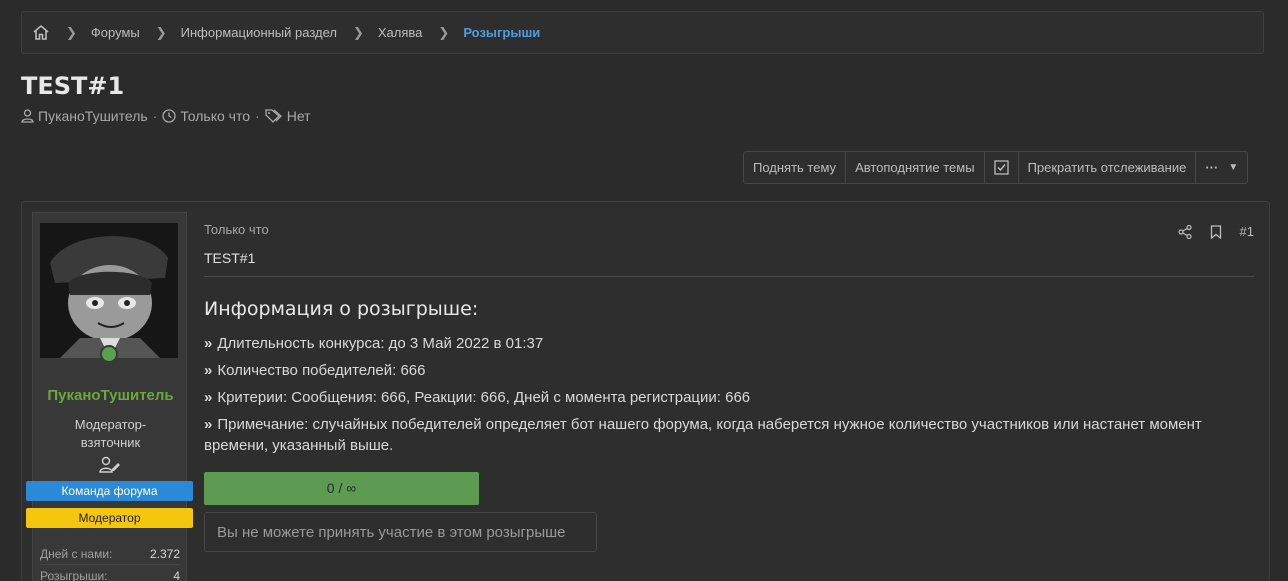  Describe the element at coordinates (1108, 167) in the screenshot. I see `unwatch-button: Прекратить отслеживание` at that location.